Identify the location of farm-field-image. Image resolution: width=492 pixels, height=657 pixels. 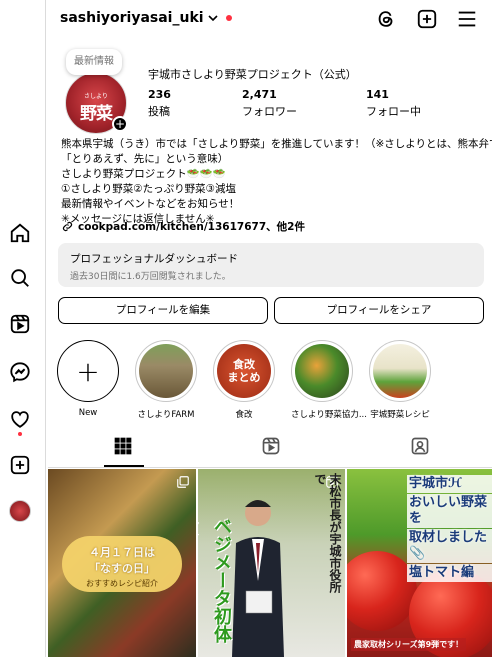
(166, 371).